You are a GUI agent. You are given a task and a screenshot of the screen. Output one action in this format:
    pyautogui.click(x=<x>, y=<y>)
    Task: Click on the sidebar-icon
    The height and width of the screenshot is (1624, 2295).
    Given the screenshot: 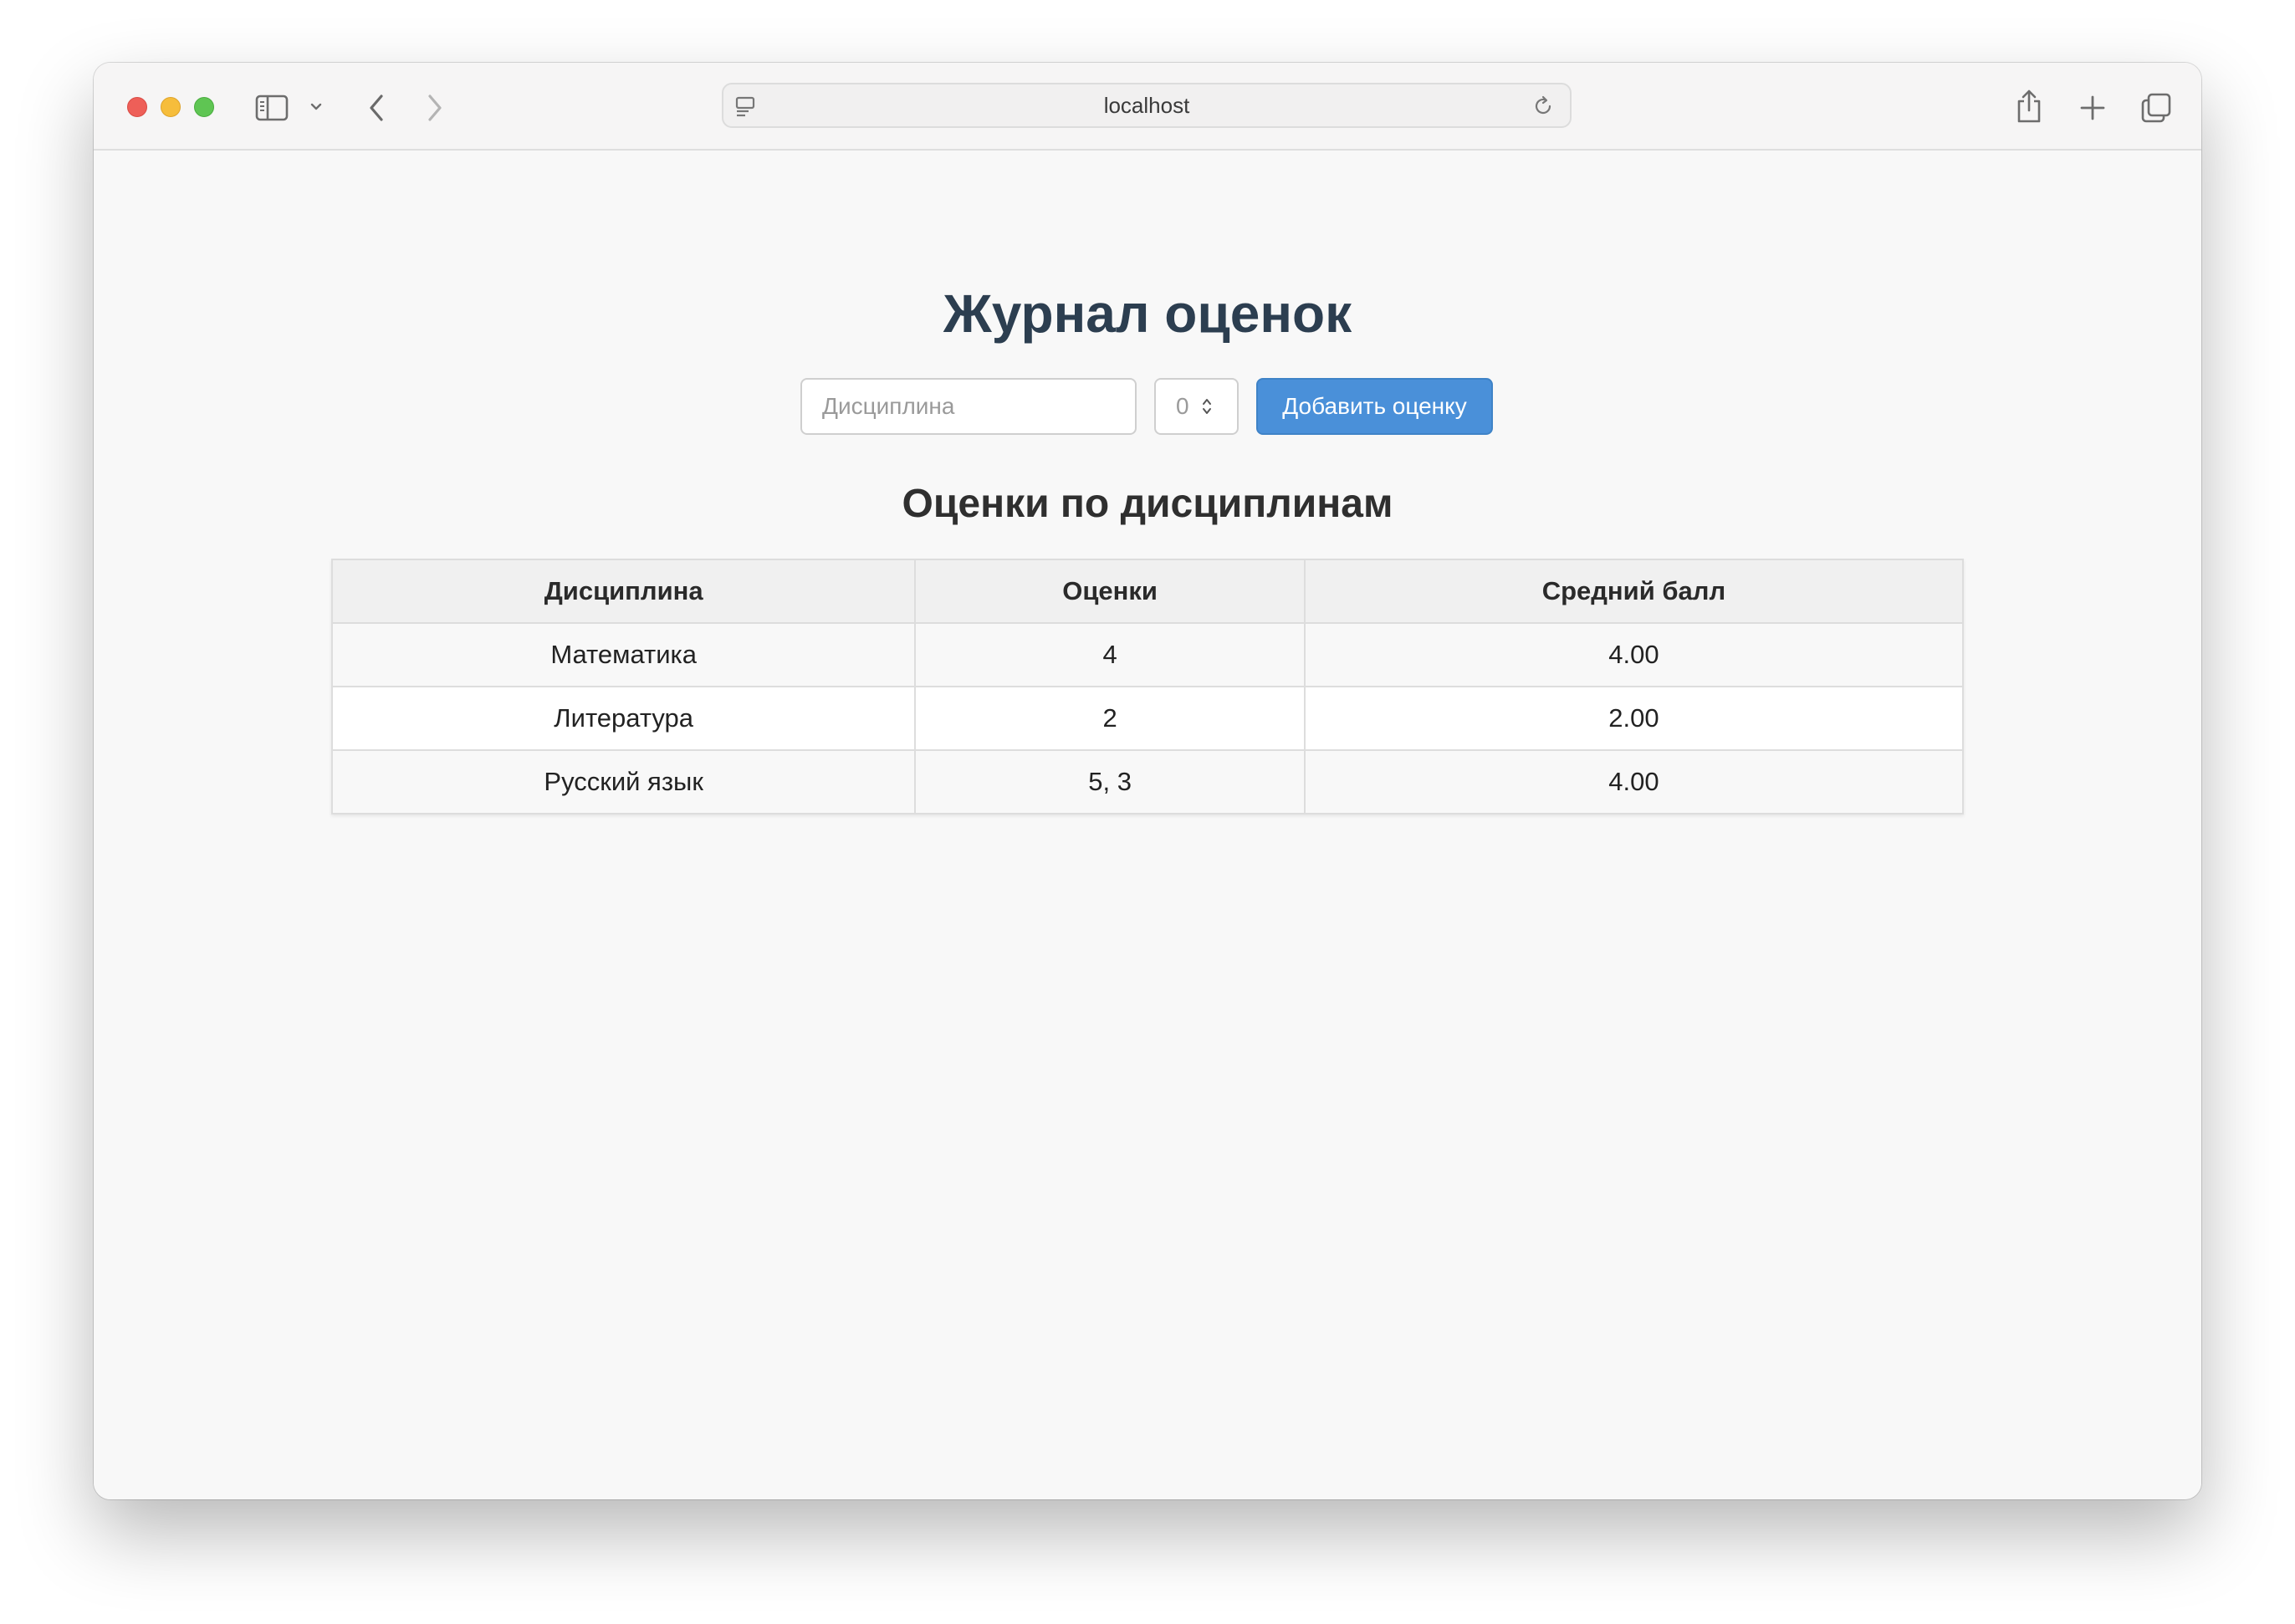 What is the action you would take?
    pyautogui.click(x=272, y=107)
    